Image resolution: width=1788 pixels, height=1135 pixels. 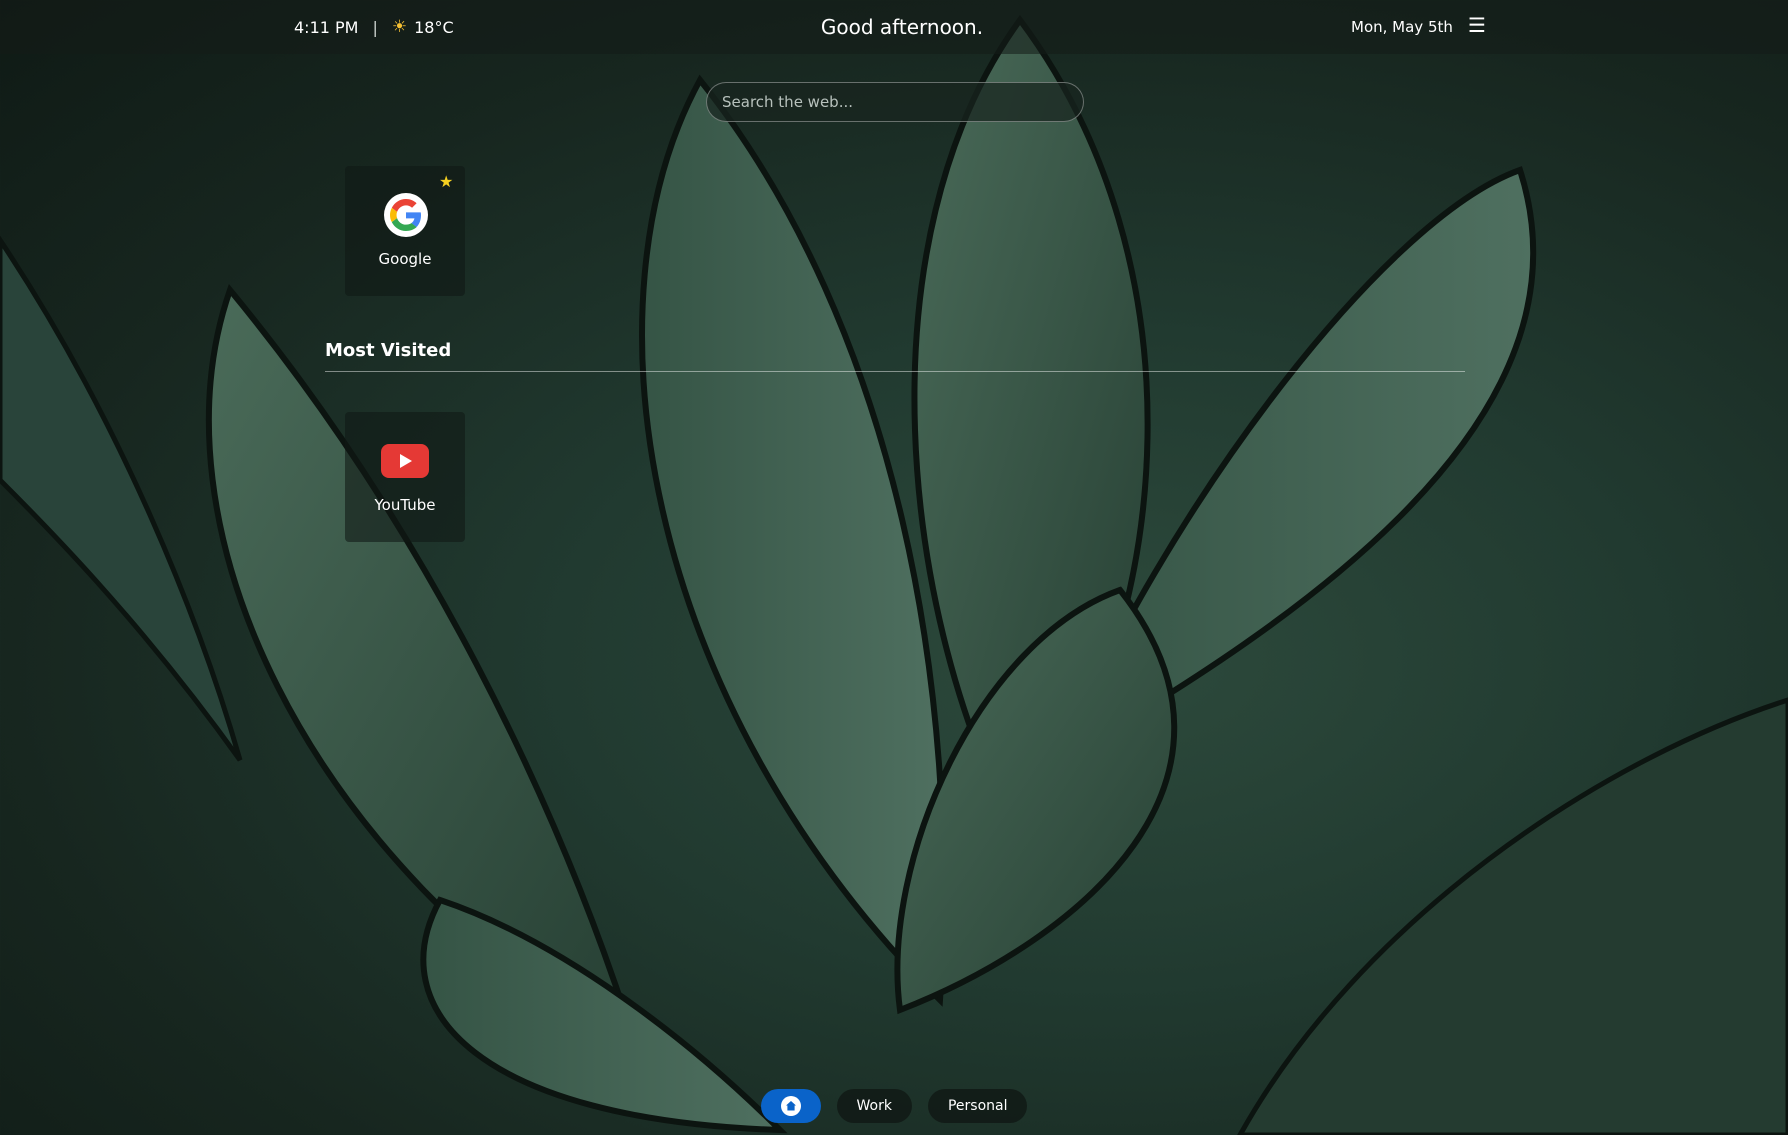 I want to click on bottom-nav: Work Personal, so click(x=894, y=1106).